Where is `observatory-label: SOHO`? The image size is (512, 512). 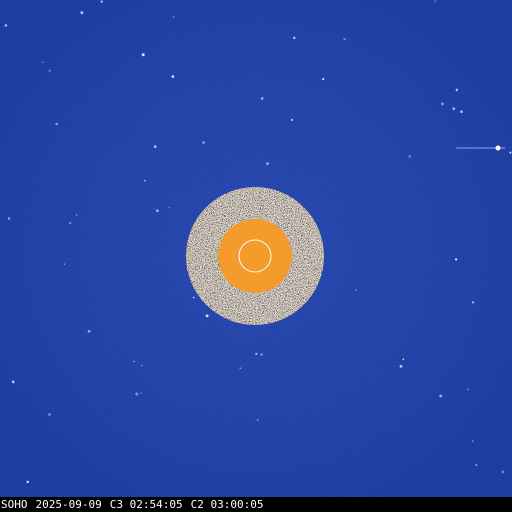 observatory-label: SOHO is located at coordinates (14, 504).